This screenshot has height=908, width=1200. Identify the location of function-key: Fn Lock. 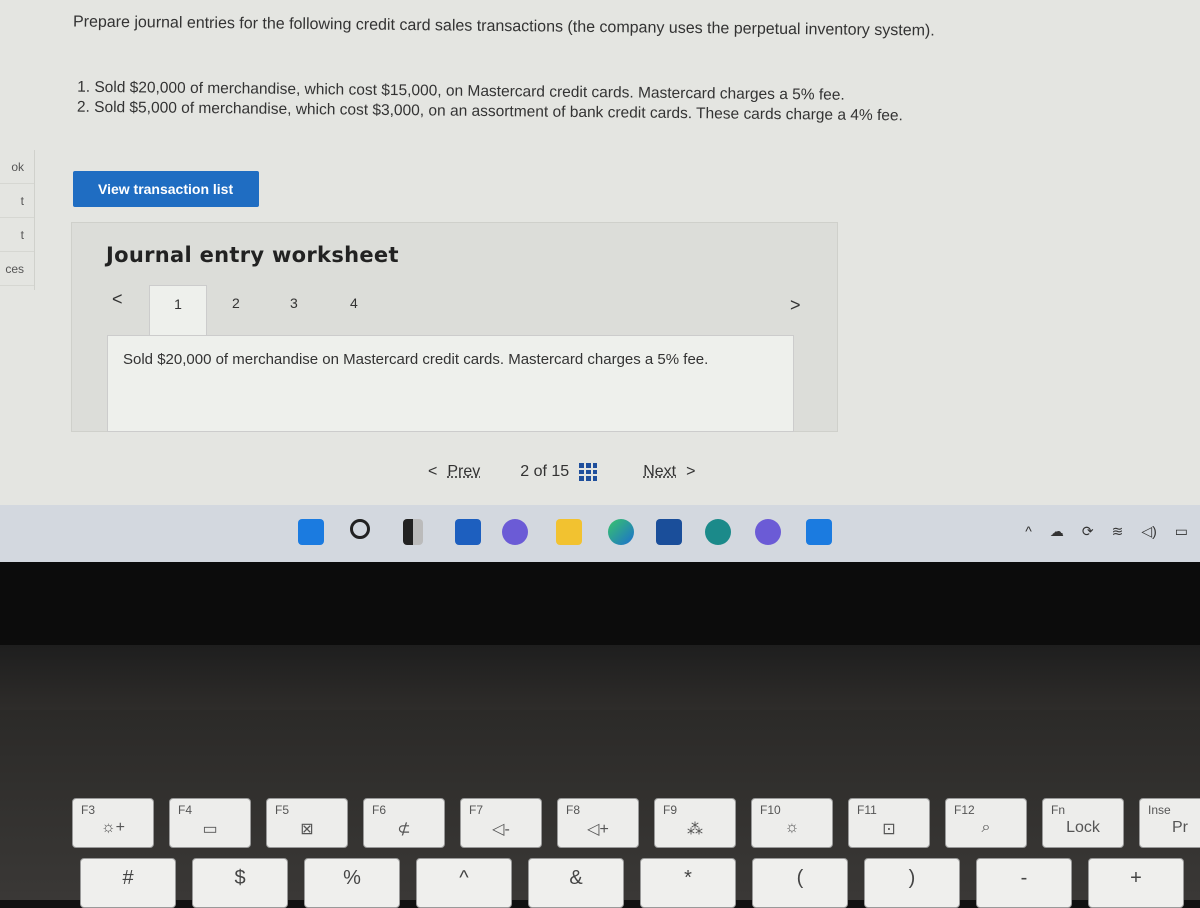
(1083, 823).